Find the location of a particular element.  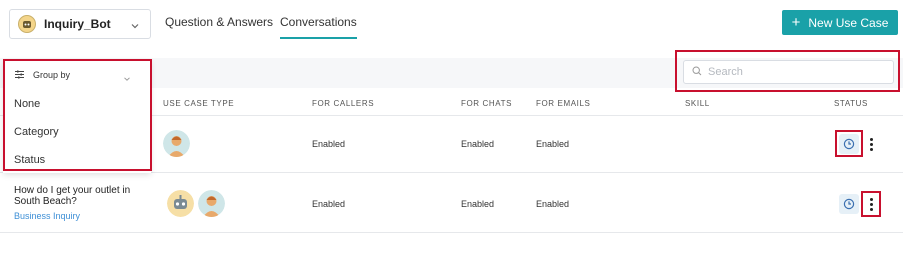

bot-avatar-icon is located at coordinates (180, 203).